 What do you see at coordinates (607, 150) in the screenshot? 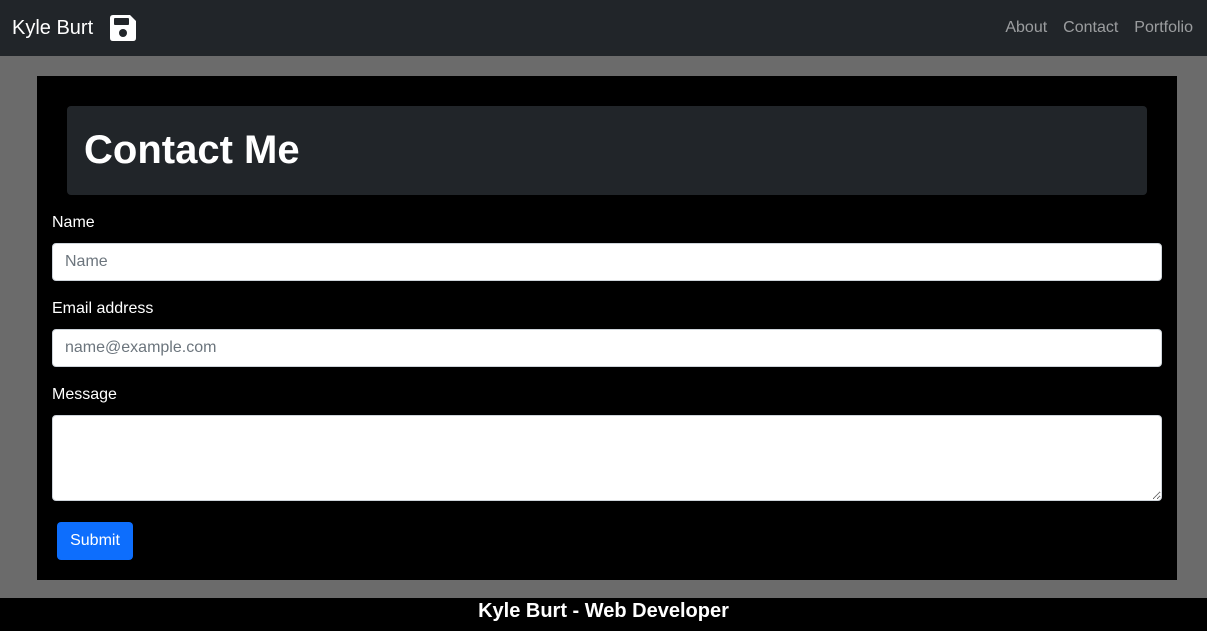
I see `page-header: Contact Me` at bounding box center [607, 150].